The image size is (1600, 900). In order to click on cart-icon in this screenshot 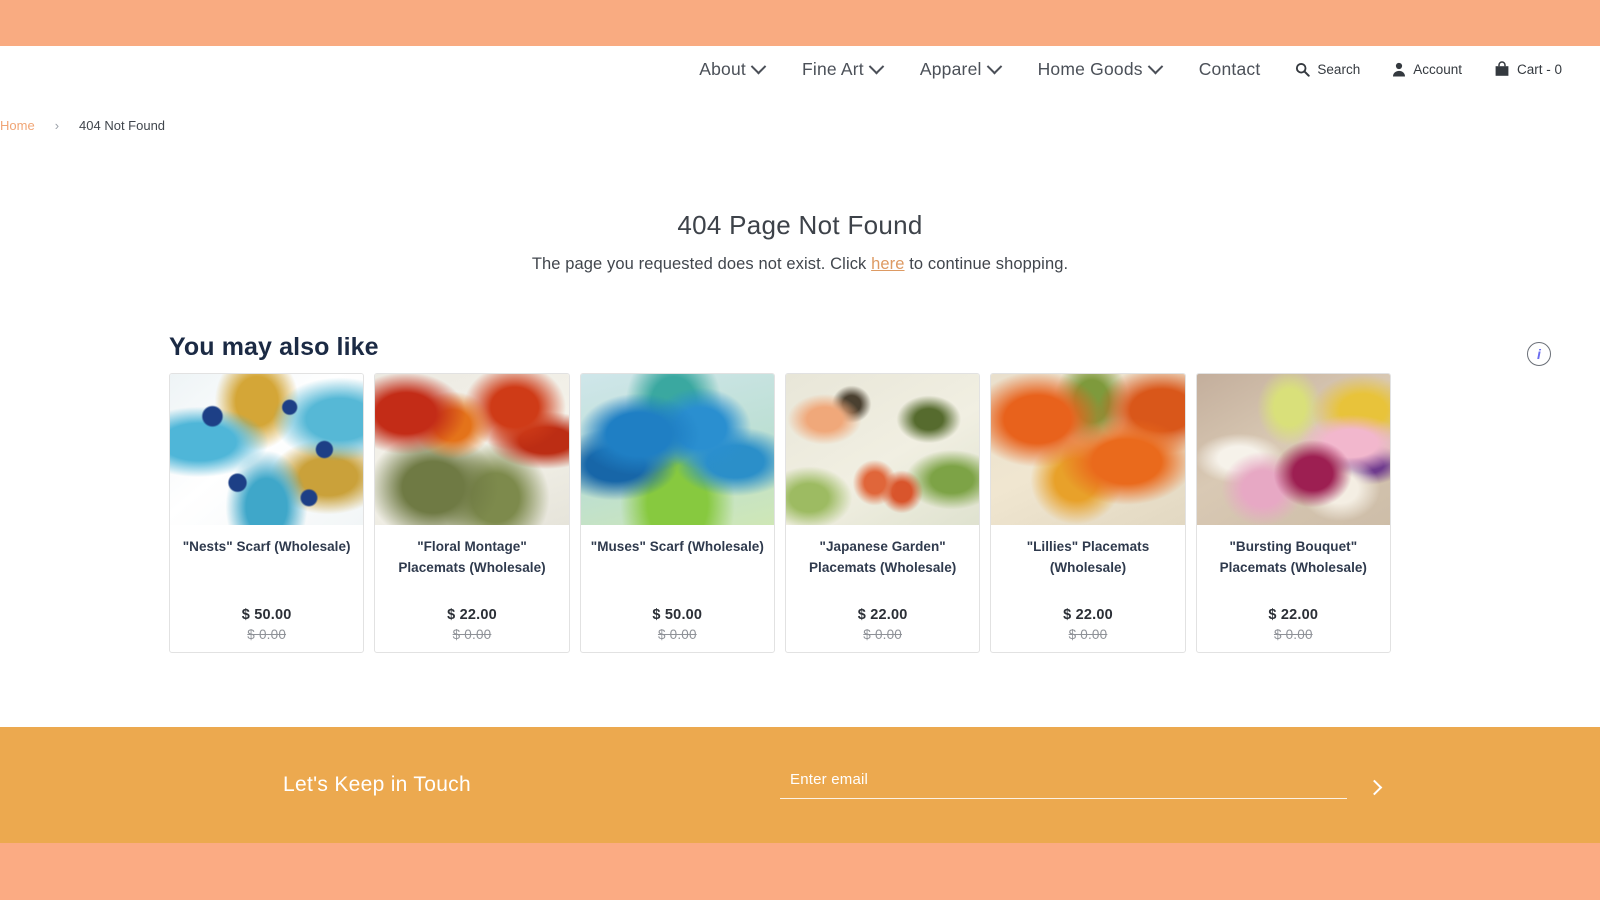, I will do `click(1502, 69)`.